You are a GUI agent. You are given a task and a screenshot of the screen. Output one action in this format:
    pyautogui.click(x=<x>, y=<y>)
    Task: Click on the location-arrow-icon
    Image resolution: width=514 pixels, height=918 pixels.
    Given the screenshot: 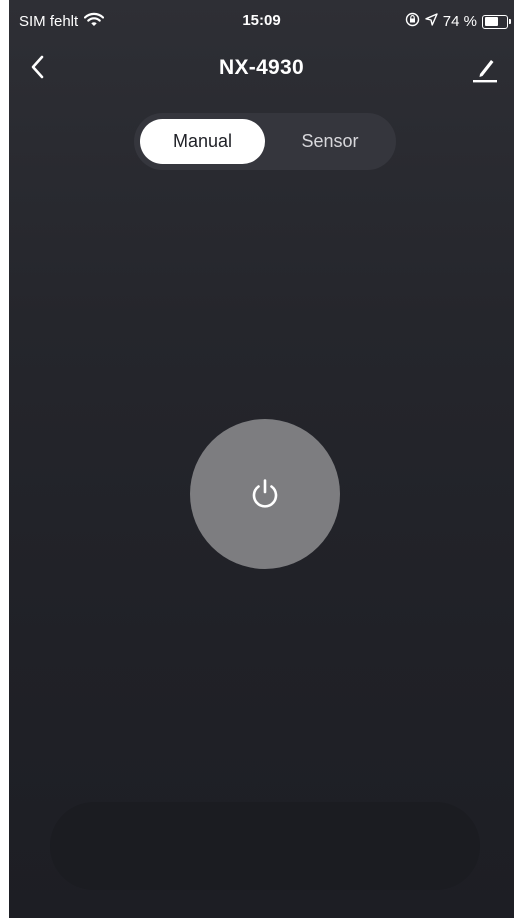 What is the action you would take?
    pyautogui.click(x=431, y=21)
    